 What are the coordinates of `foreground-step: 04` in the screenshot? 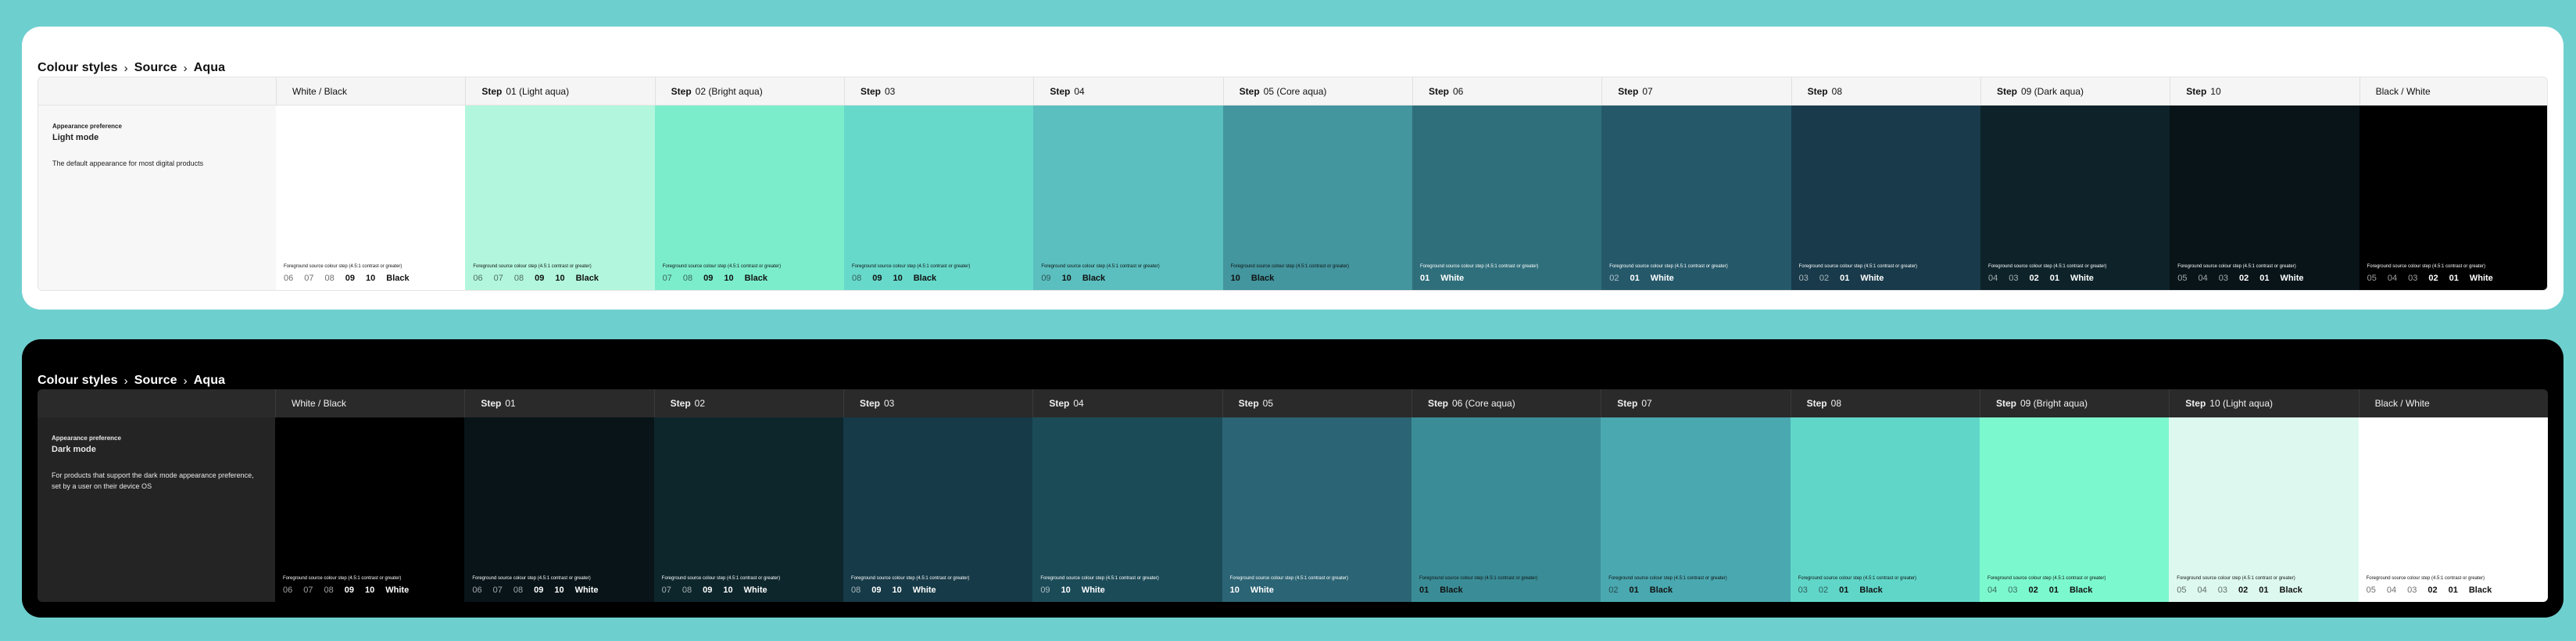 It's located at (2392, 278).